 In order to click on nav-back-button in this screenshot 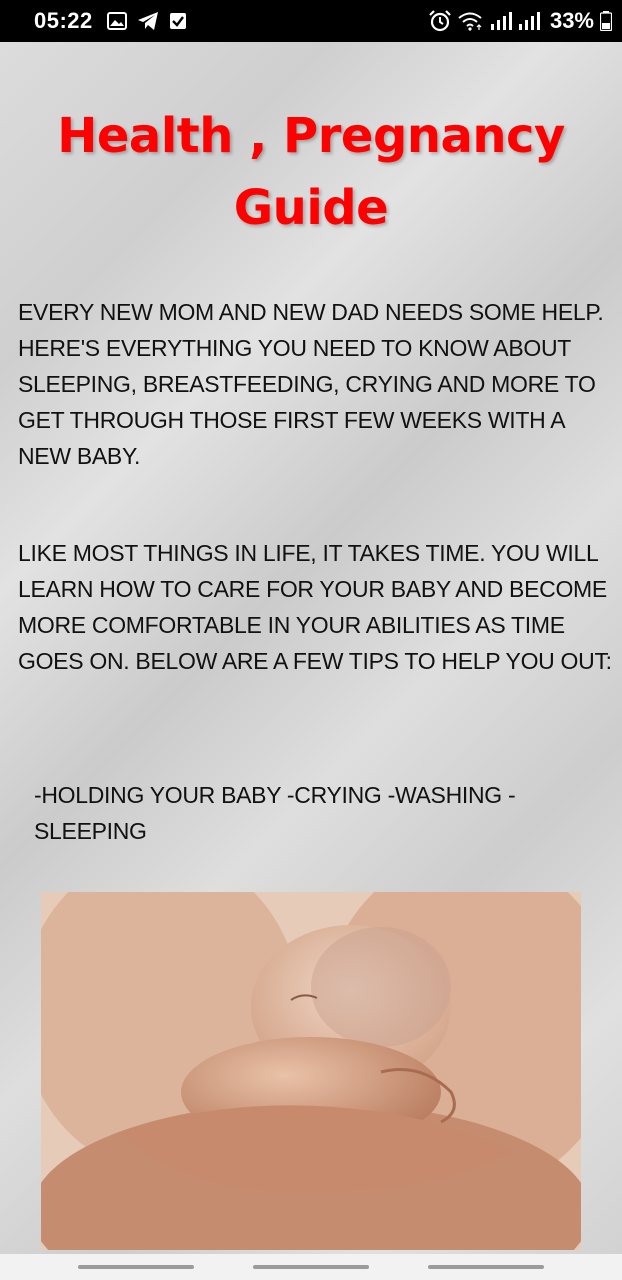, I will do `click(486, 1267)`.